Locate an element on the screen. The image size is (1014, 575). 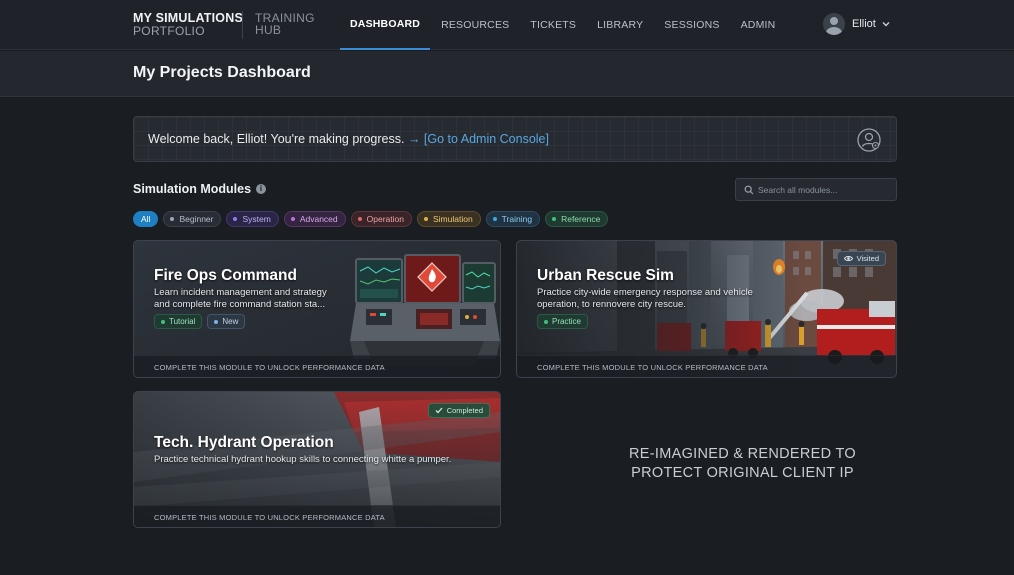
nav-resources: RESOURCES is located at coordinates (475, 25).